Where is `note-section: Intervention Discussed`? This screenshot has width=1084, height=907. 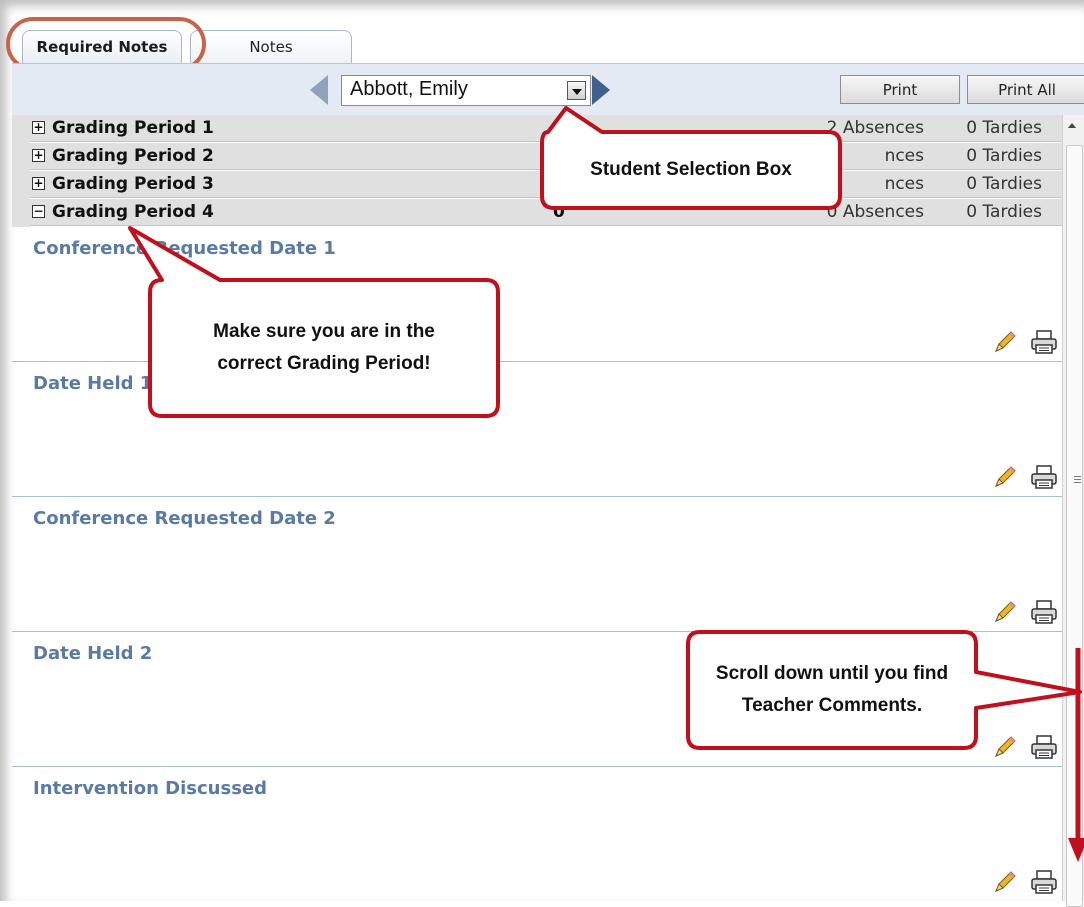
note-section: Intervention Discussed is located at coordinates (537, 834).